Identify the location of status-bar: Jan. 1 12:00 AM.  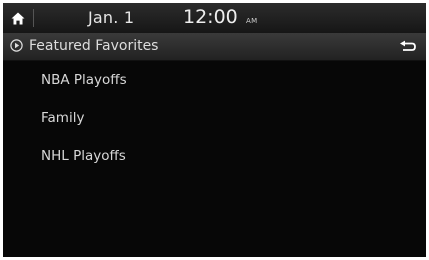
(214, 18).